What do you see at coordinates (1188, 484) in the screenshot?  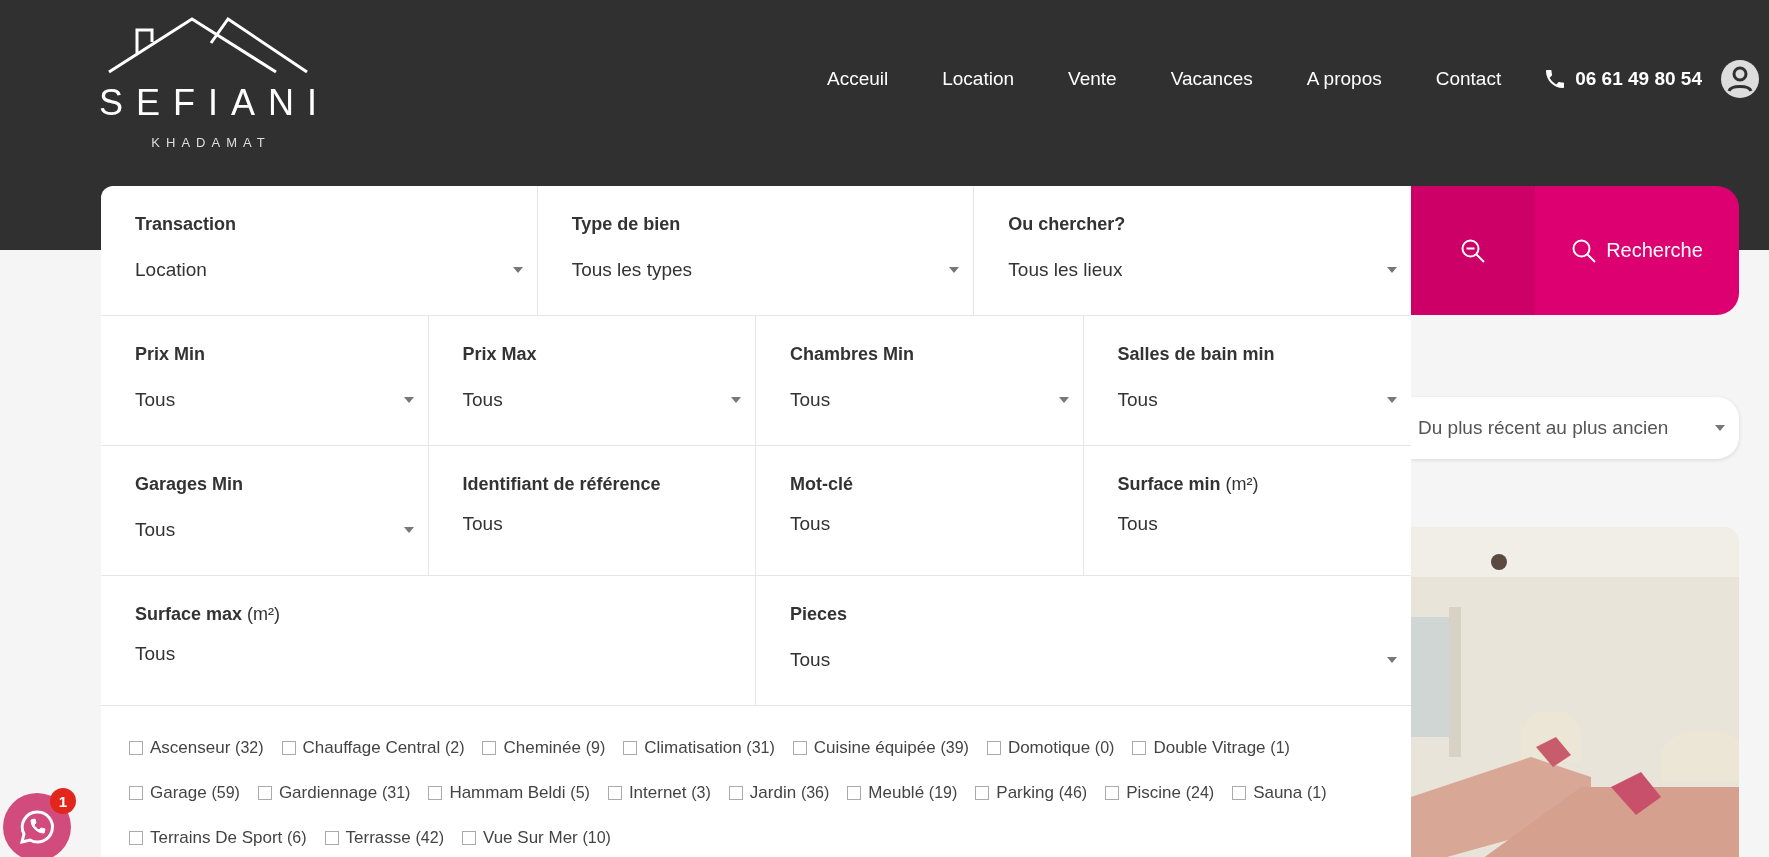 I see `field-label: Surface min (m²)` at bounding box center [1188, 484].